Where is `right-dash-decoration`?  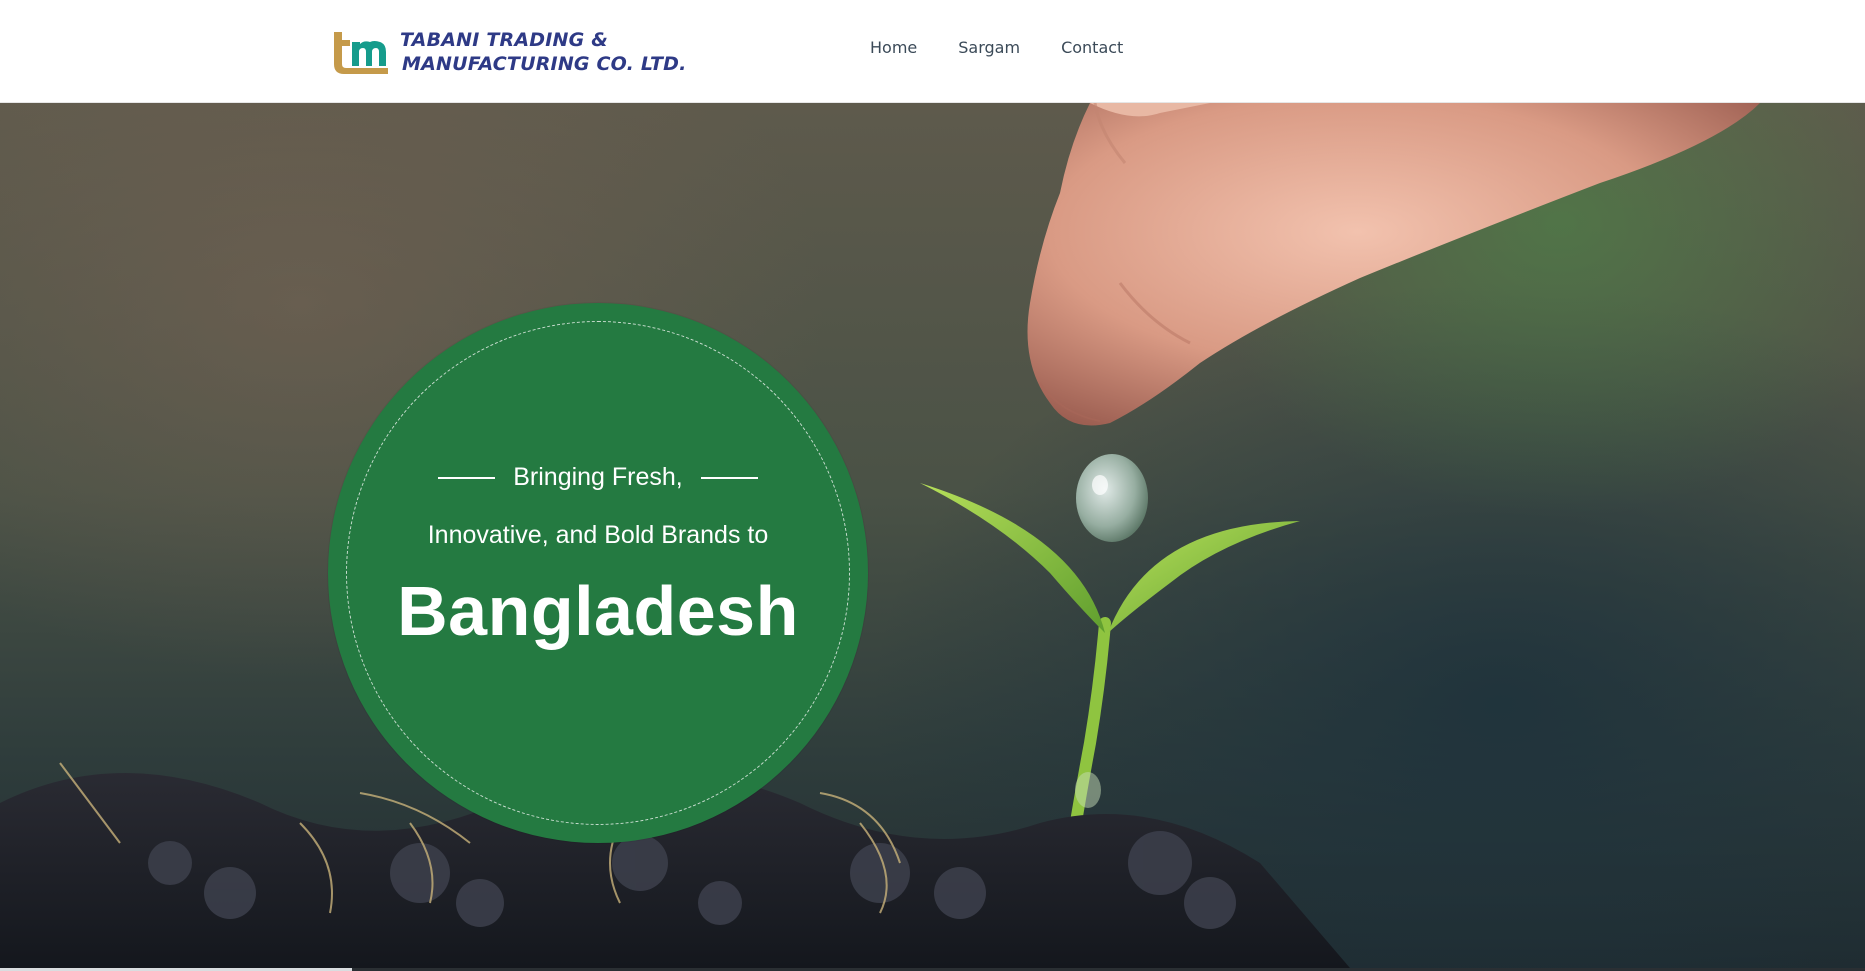 right-dash-decoration is located at coordinates (729, 478).